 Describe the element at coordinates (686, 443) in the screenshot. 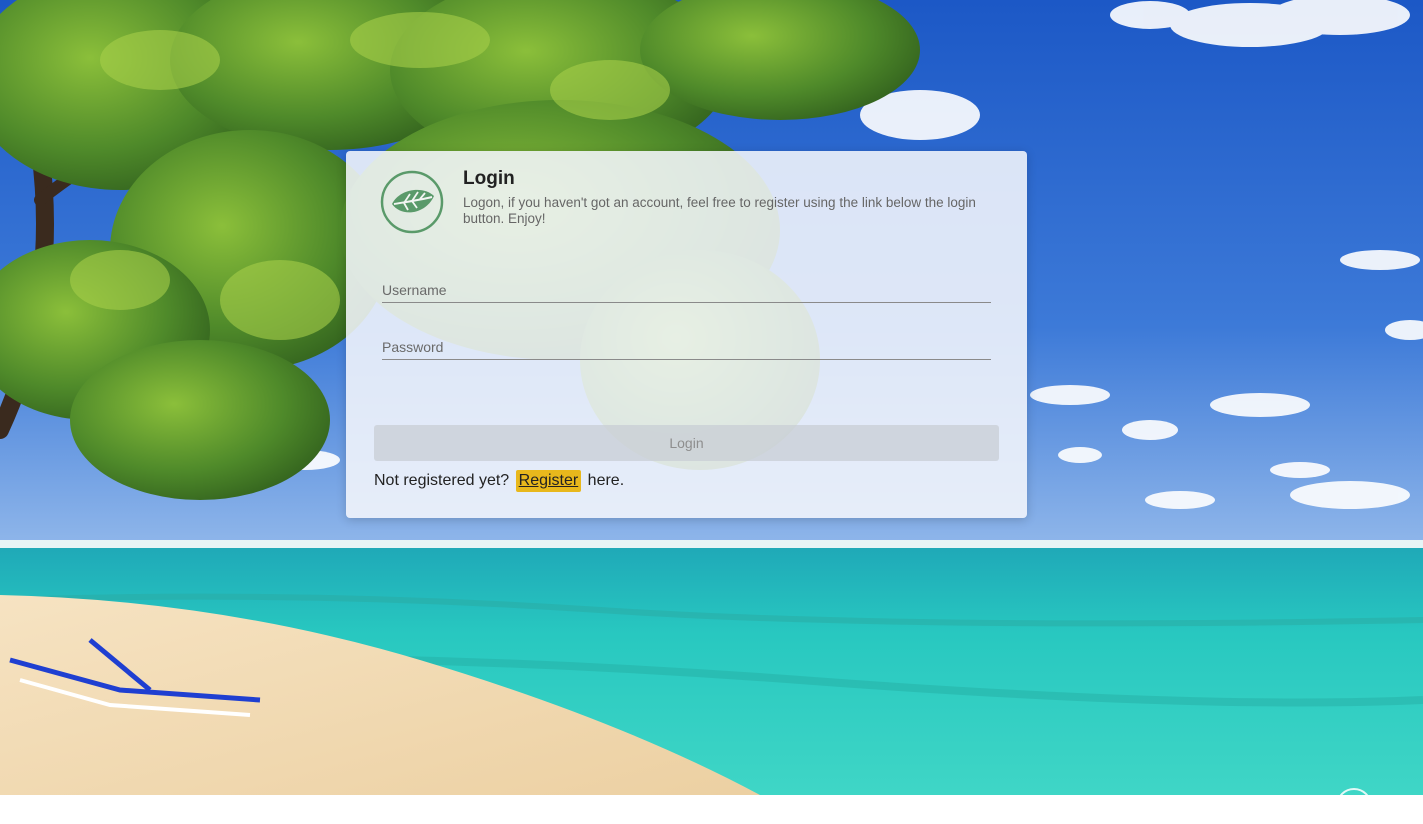

I see `login-button: Login` at that location.